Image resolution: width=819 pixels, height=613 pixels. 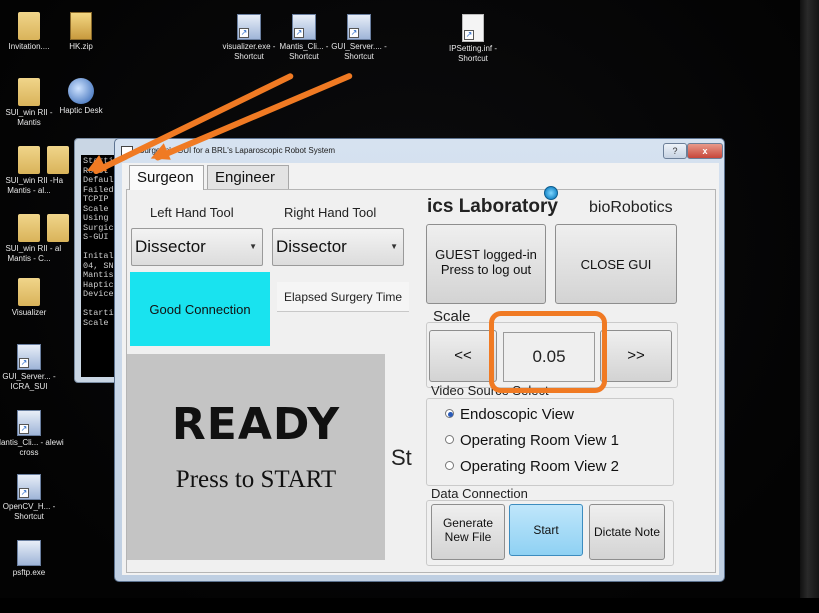 What do you see at coordinates (539, 466) in the screenshot?
I see `radio-label: Operating Room View 2` at bounding box center [539, 466].